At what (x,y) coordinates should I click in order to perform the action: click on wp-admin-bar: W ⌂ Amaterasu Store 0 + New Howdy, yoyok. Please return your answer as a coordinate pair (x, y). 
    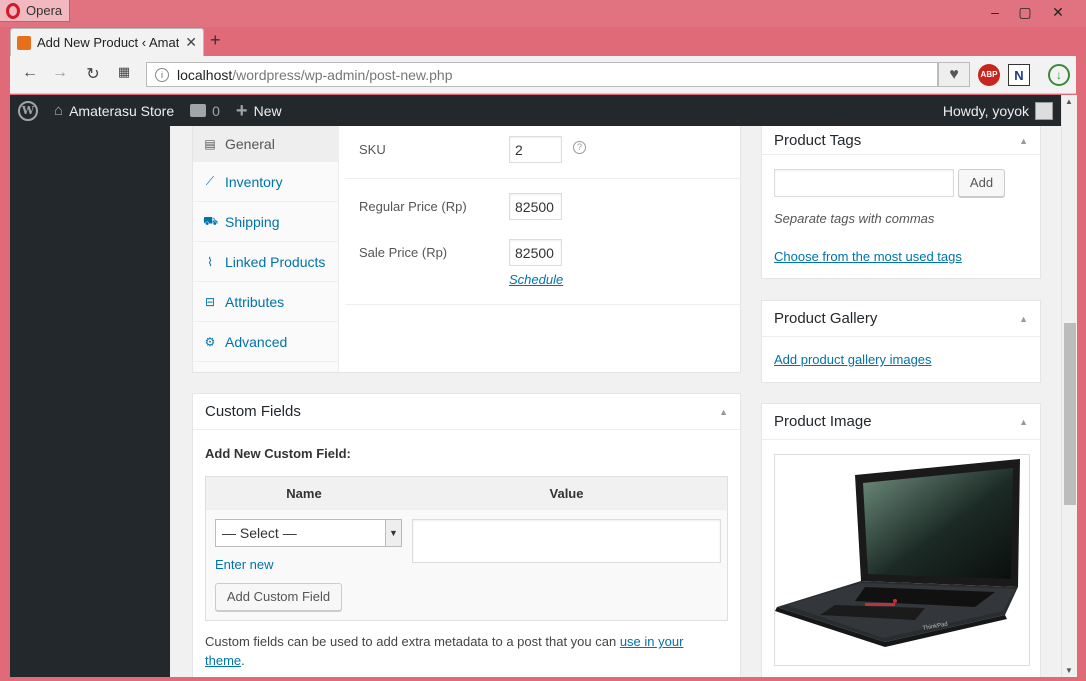
    Looking at the image, I should click on (535, 110).